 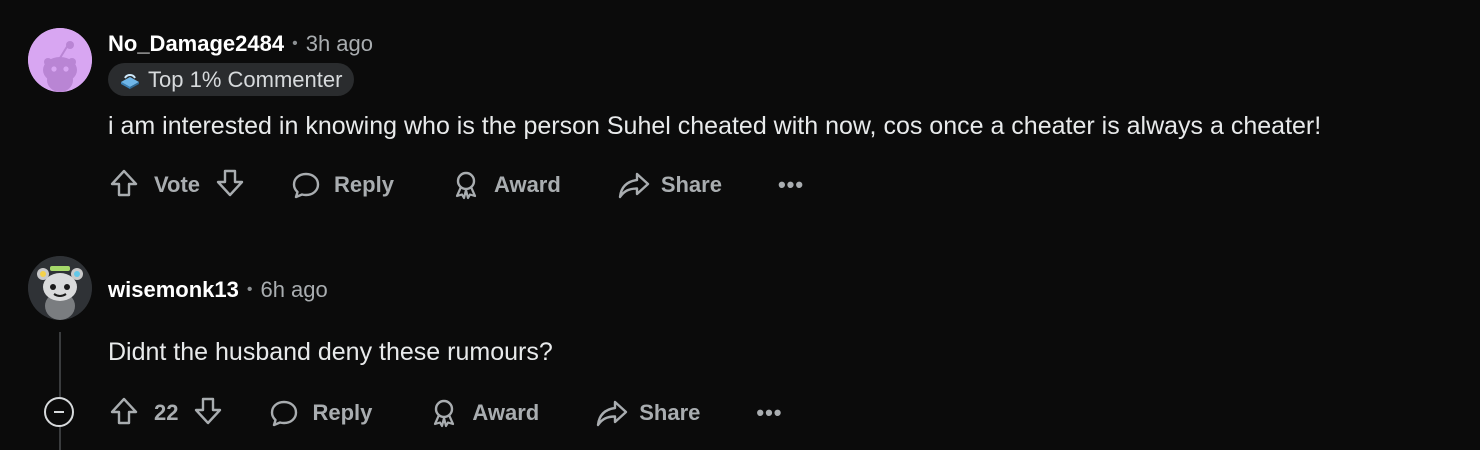 I want to click on collapse-minus-icon, so click(x=59, y=412).